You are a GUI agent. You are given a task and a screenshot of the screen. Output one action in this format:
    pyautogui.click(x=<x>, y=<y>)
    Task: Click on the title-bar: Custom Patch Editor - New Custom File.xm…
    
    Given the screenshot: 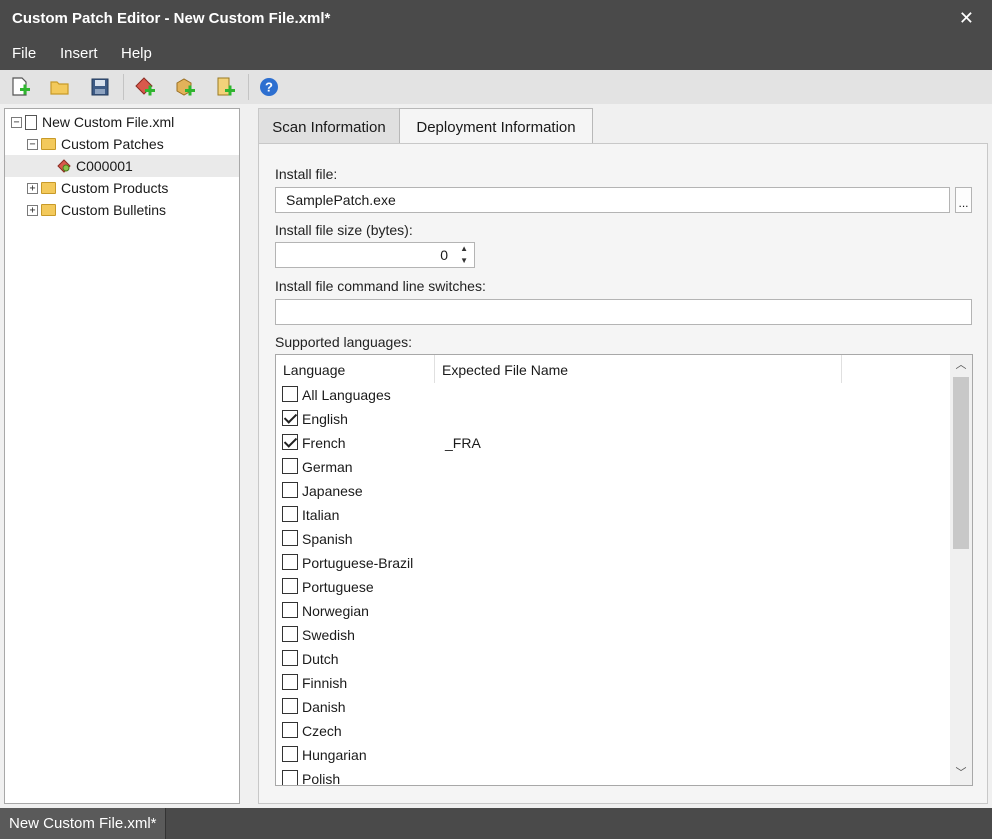 What is the action you would take?
    pyautogui.click(x=496, y=19)
    